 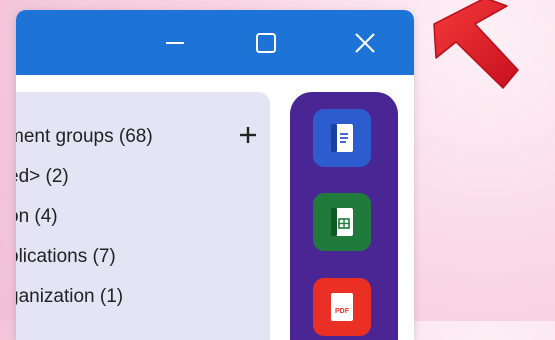 I want to click on word-document-icon, so click(x=342, y=138).